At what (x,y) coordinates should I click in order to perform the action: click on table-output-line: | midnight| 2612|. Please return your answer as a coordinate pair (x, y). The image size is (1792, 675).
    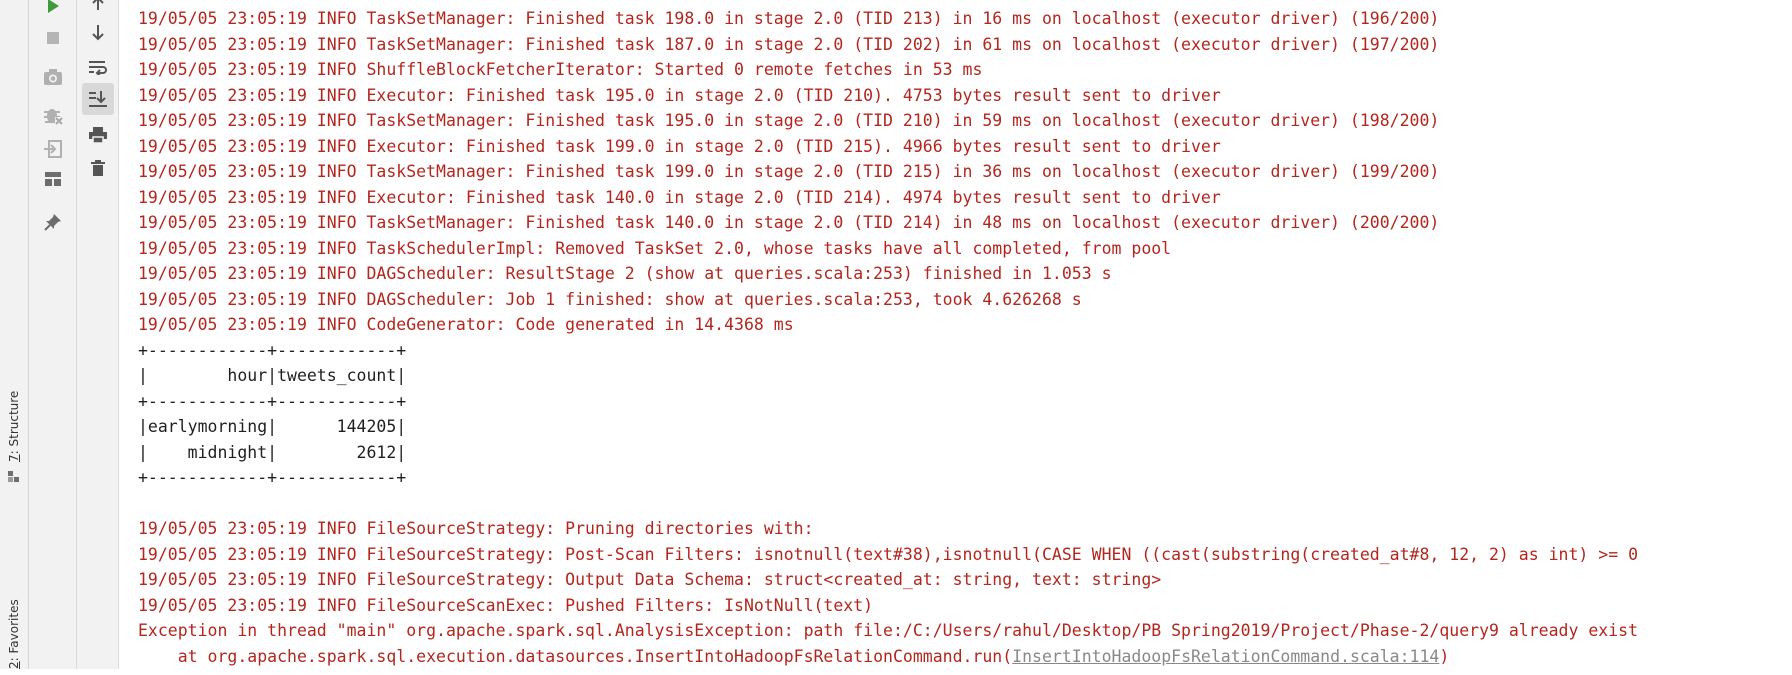
    Looking at the image, I should click on (272, 452).